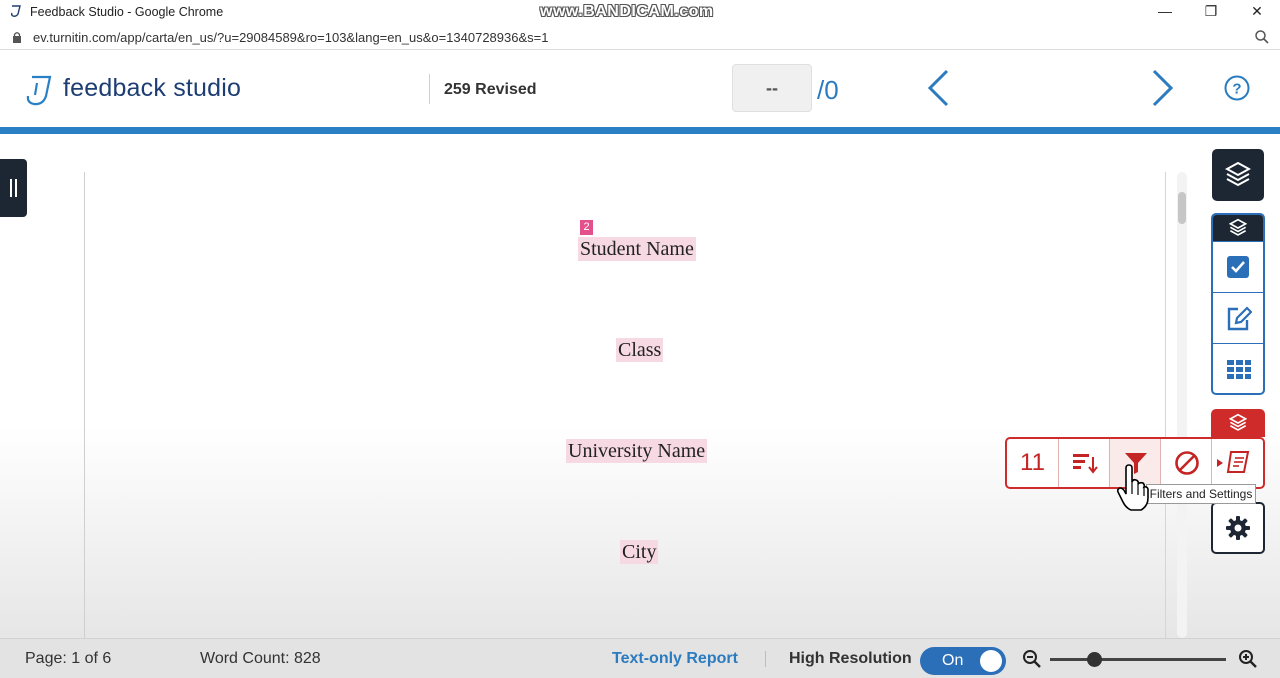 The image size is (1280, 678). I want to click on page-right-edge, so click(1165, 405).